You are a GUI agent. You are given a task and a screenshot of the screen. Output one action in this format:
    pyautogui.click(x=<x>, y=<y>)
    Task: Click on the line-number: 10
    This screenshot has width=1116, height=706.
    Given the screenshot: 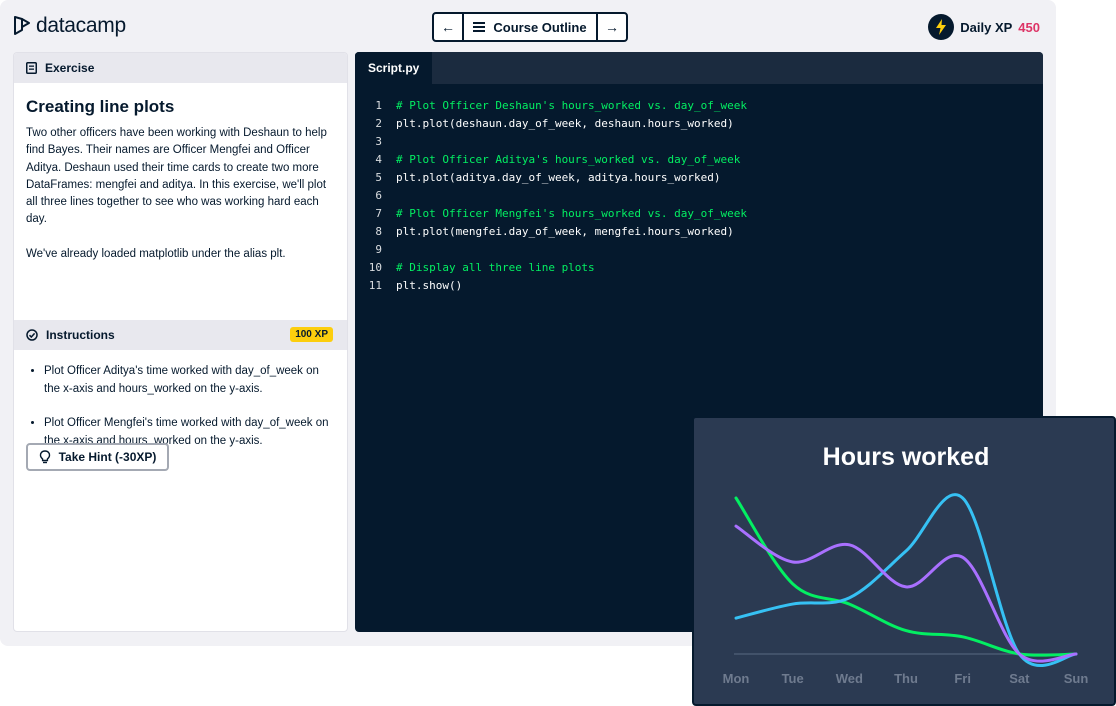 What is the action you would take?
    pyautogui.click(x=375, y=267)
    